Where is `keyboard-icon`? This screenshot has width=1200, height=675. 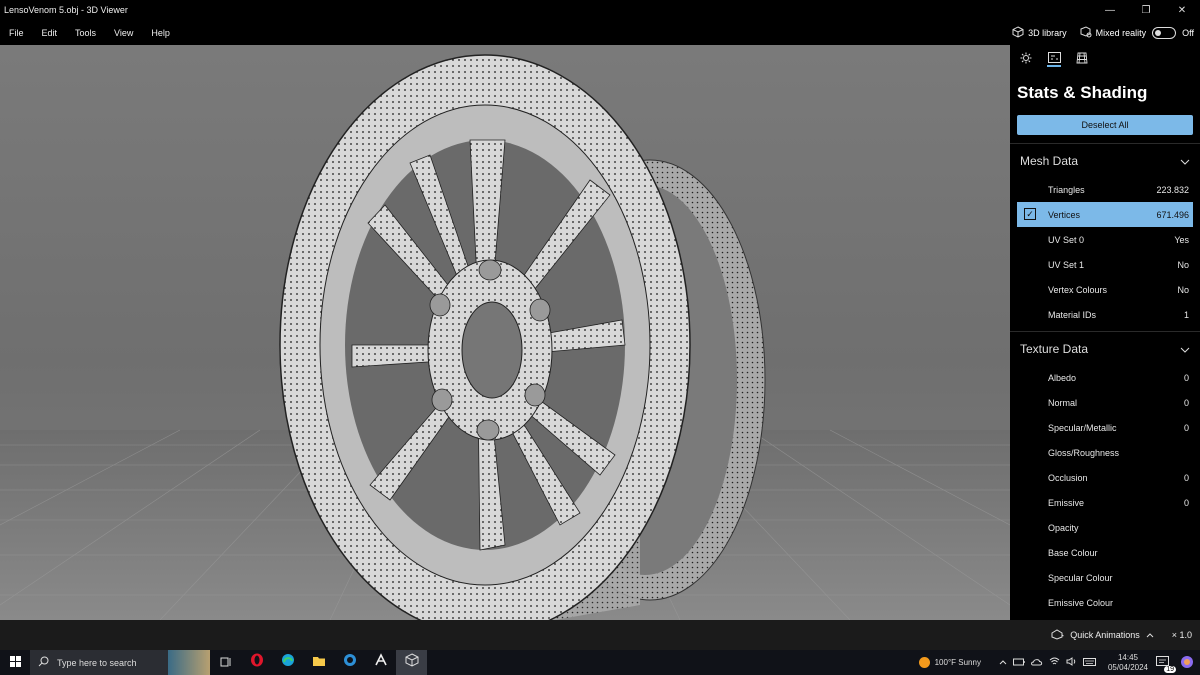 keyboard-icon is located at coordinates (1089, 662).